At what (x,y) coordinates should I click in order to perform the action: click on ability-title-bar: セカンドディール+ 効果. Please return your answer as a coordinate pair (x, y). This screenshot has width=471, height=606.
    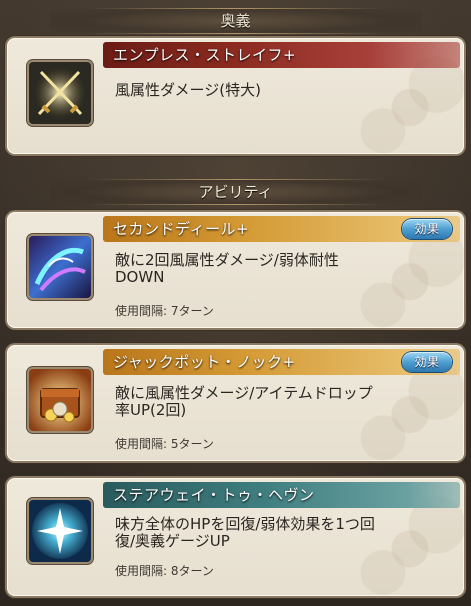
    Looking at the image, I should click on (281, 229).